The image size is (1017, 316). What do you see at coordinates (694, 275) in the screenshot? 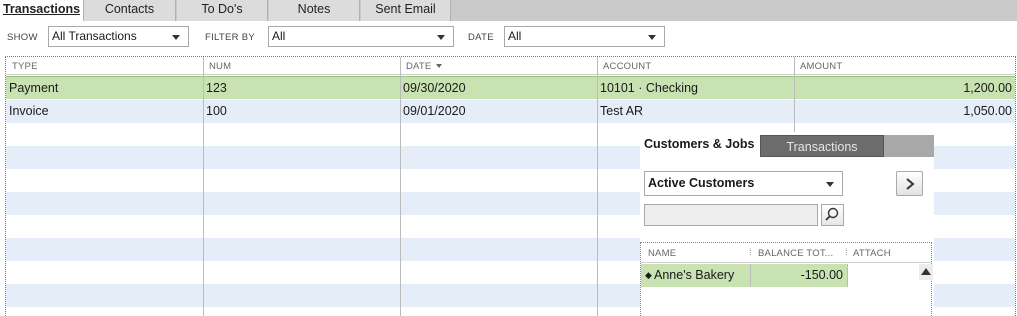
I see `customer-name: Anne's Bakery` at bounding box center [694, 275].